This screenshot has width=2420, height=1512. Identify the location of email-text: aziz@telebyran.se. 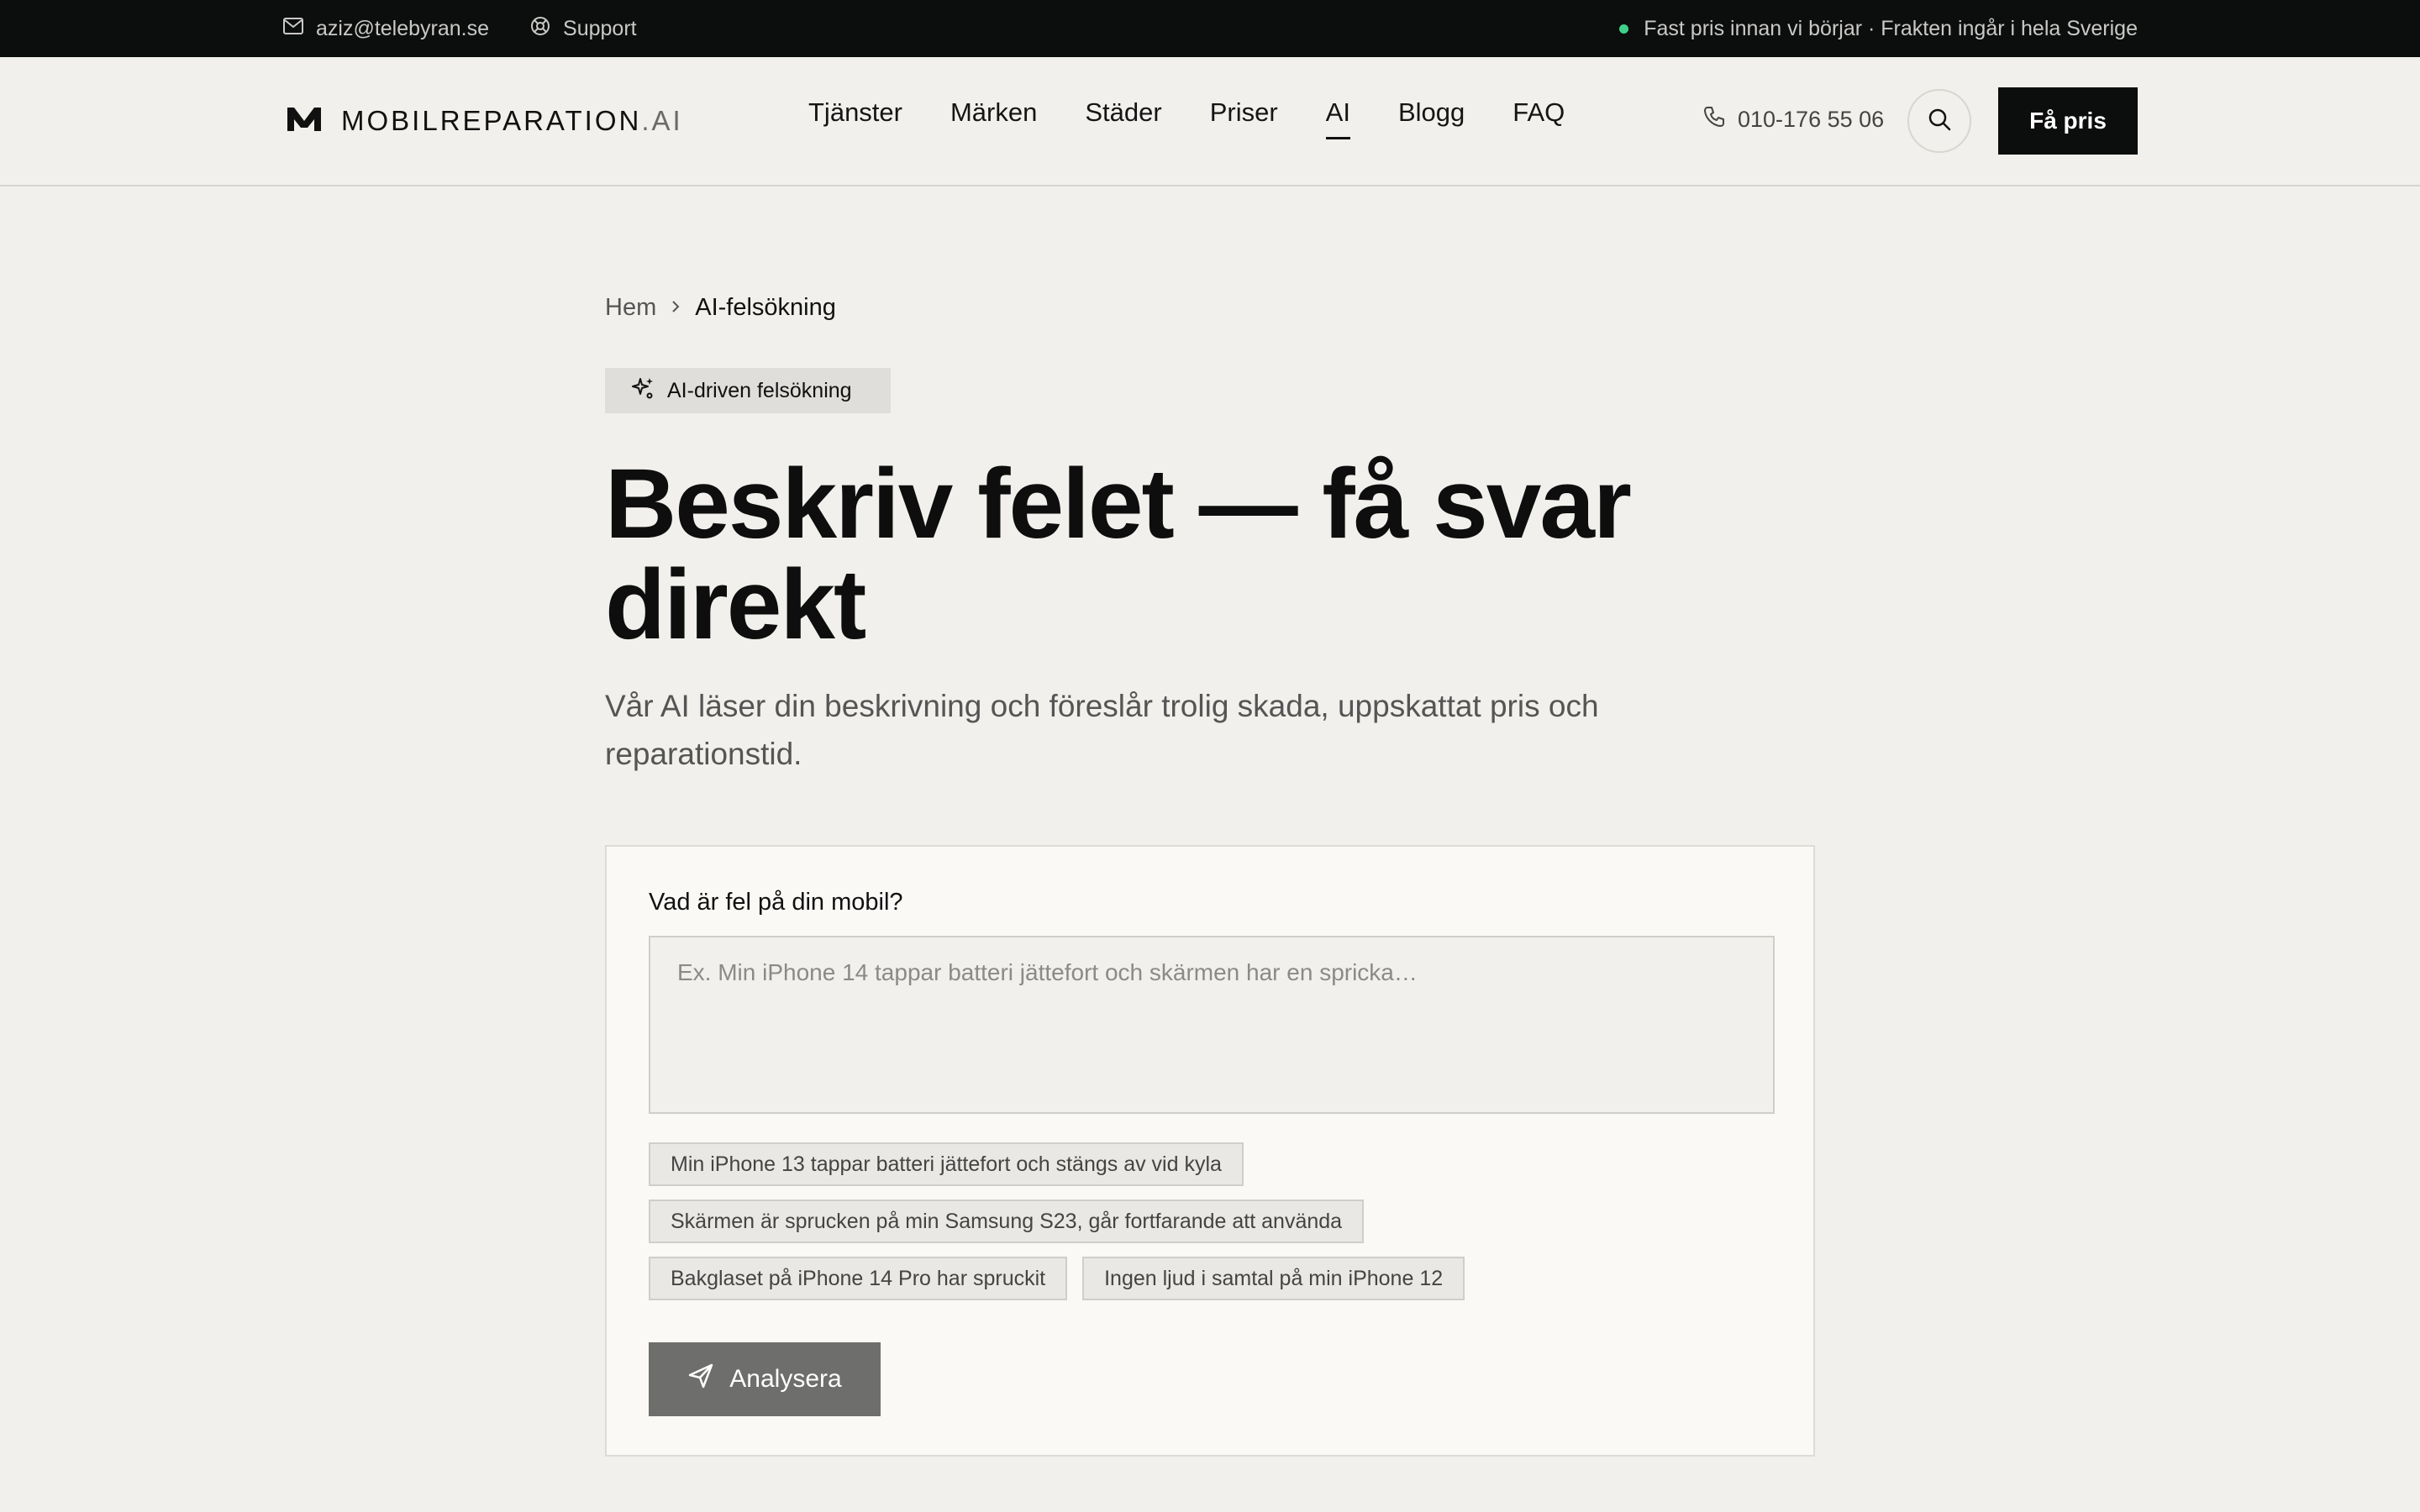
(403, 28).